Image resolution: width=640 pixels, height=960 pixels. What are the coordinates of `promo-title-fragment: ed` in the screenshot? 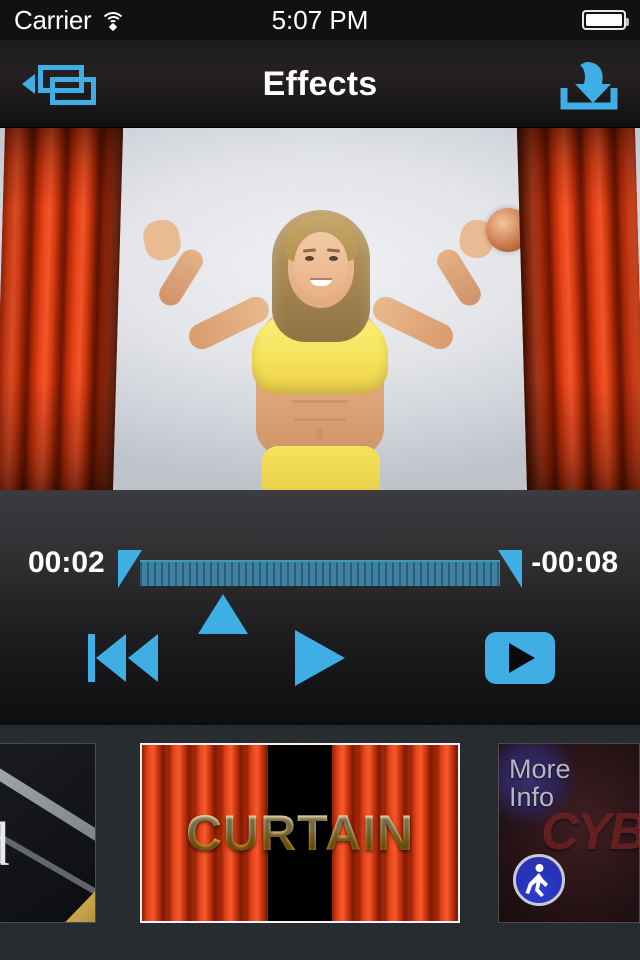 It's located at (5, 845).